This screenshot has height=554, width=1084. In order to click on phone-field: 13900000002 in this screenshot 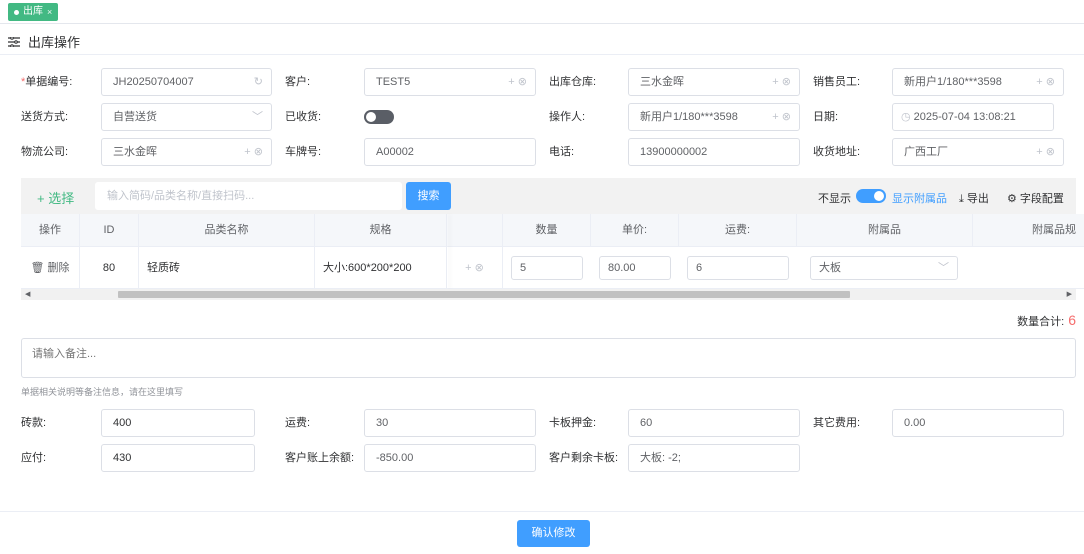, I will do `click(714, 152)`.